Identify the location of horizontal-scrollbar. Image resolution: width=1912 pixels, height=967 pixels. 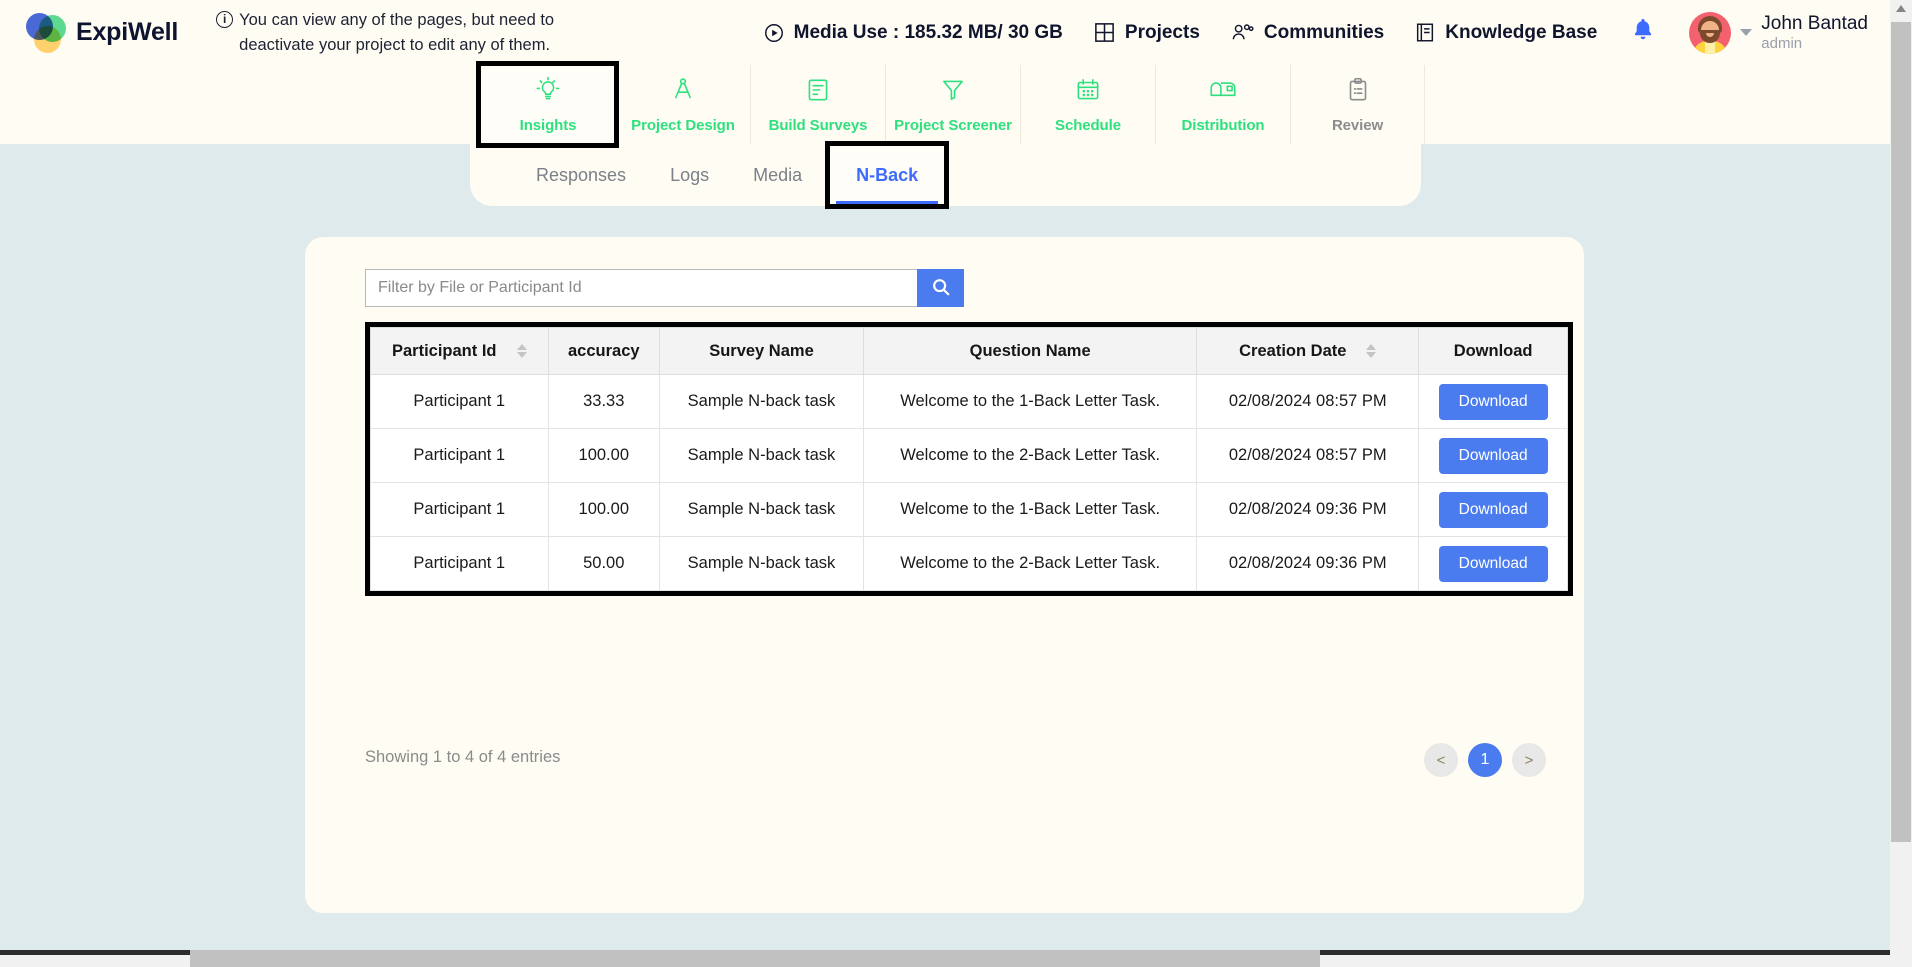
(945, 958).